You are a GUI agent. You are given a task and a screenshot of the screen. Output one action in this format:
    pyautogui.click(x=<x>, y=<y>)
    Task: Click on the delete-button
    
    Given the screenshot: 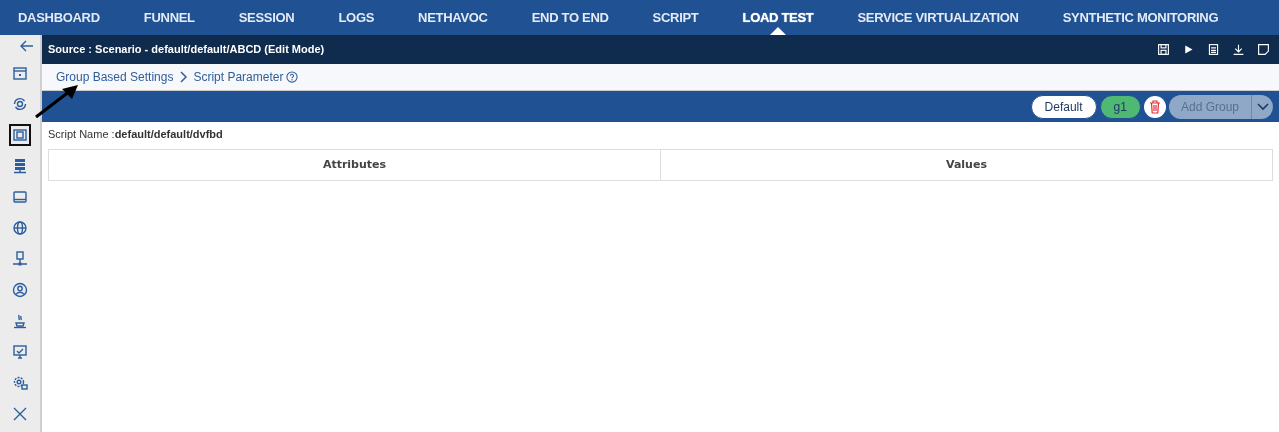 What is the action you would take?
    pyautogui.click(x=1154, y=106)
    